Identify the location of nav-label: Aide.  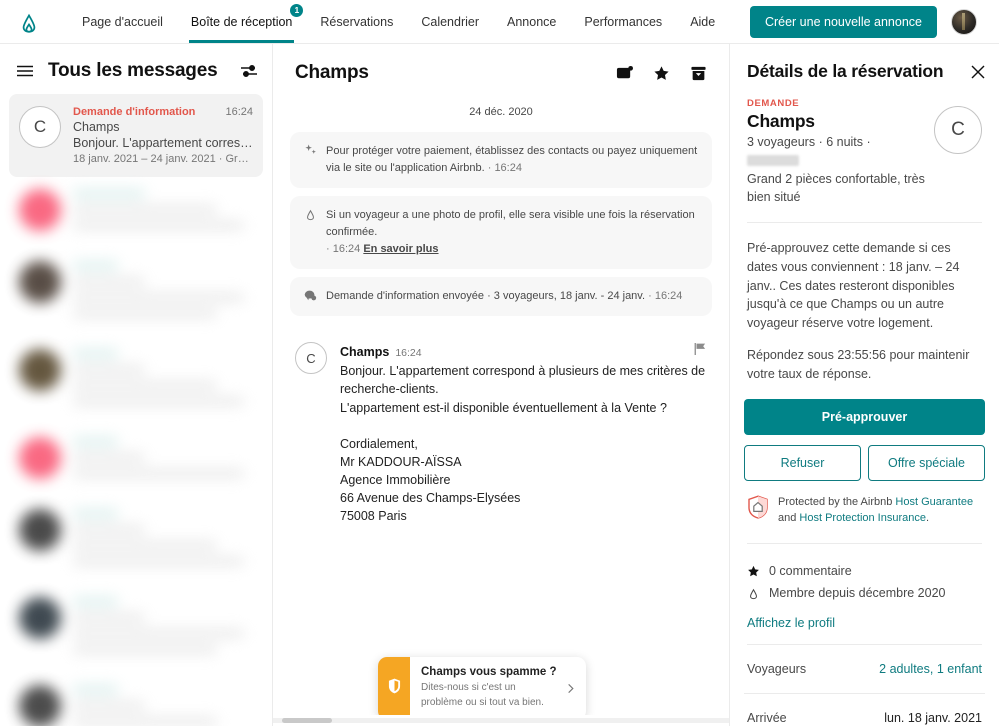
(703, 21).